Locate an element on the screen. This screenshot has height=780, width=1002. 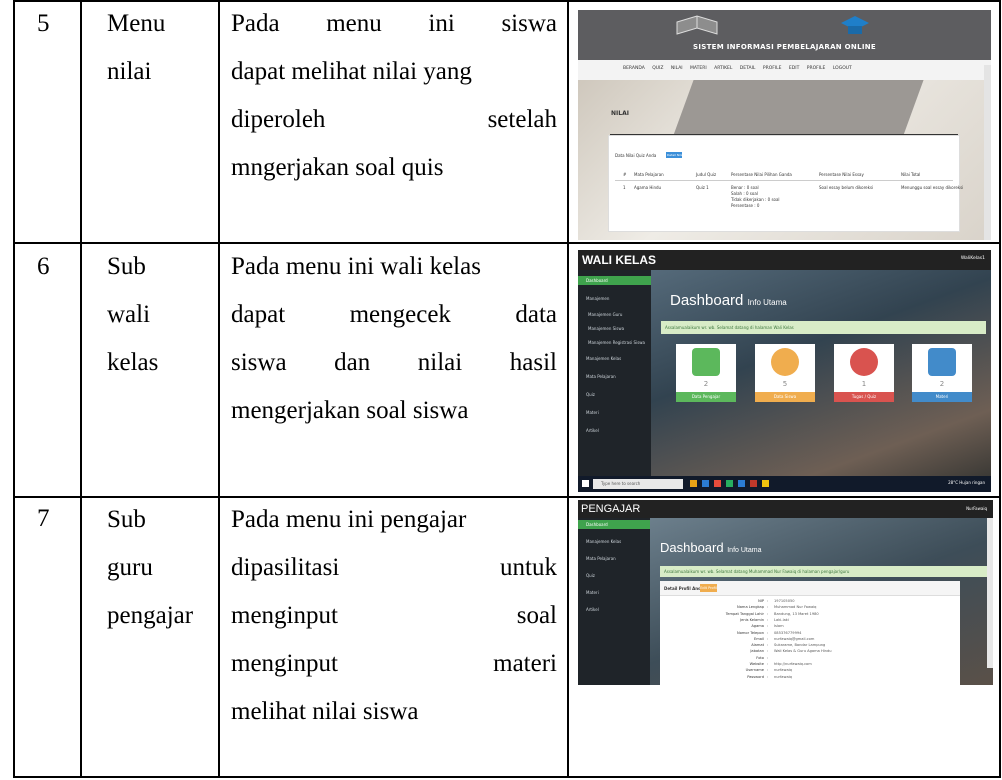
row-menu: Menu nilai is located at coordinates (167, 48).